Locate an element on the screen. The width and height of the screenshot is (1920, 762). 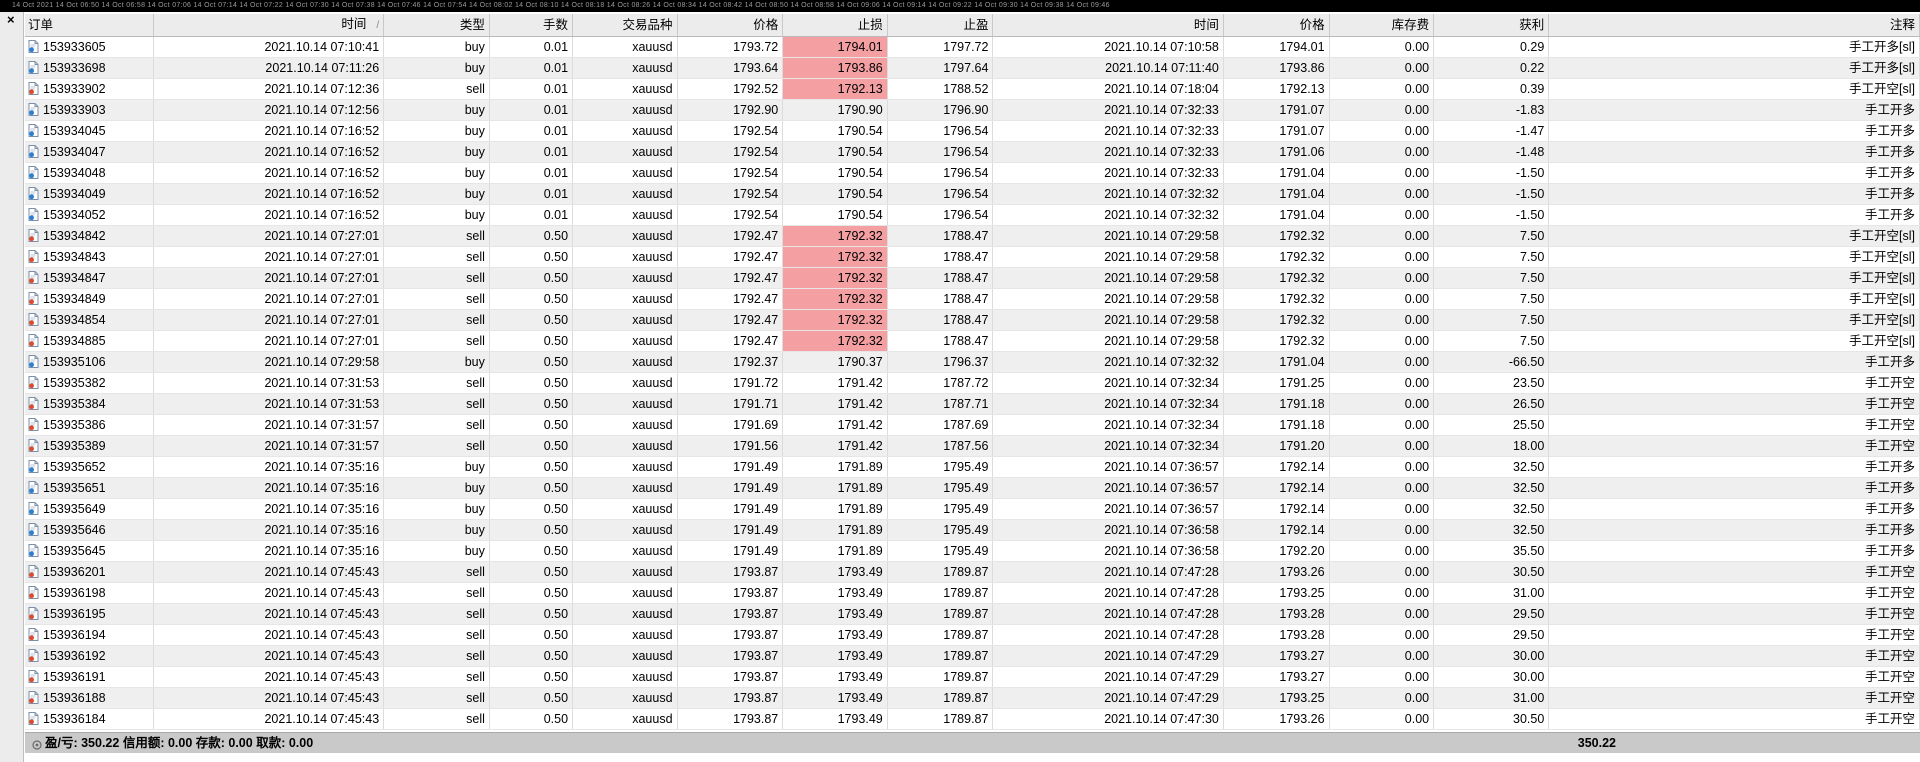
close-price-cell: 1793.27 is located at coordinates (1276, 656).